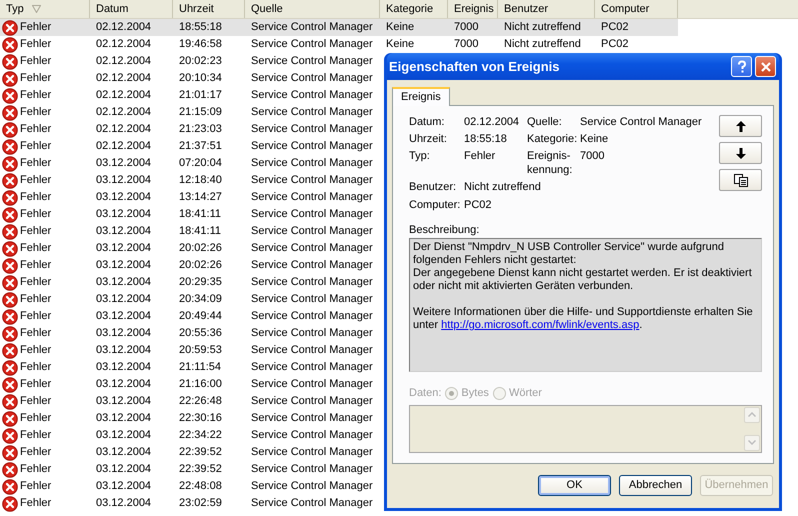 The width and height of the screenshot is (798, 516). Describe the element at coordinates (209, 9) in the screenshot. I see `column-header: Uhrzeit` at that location.